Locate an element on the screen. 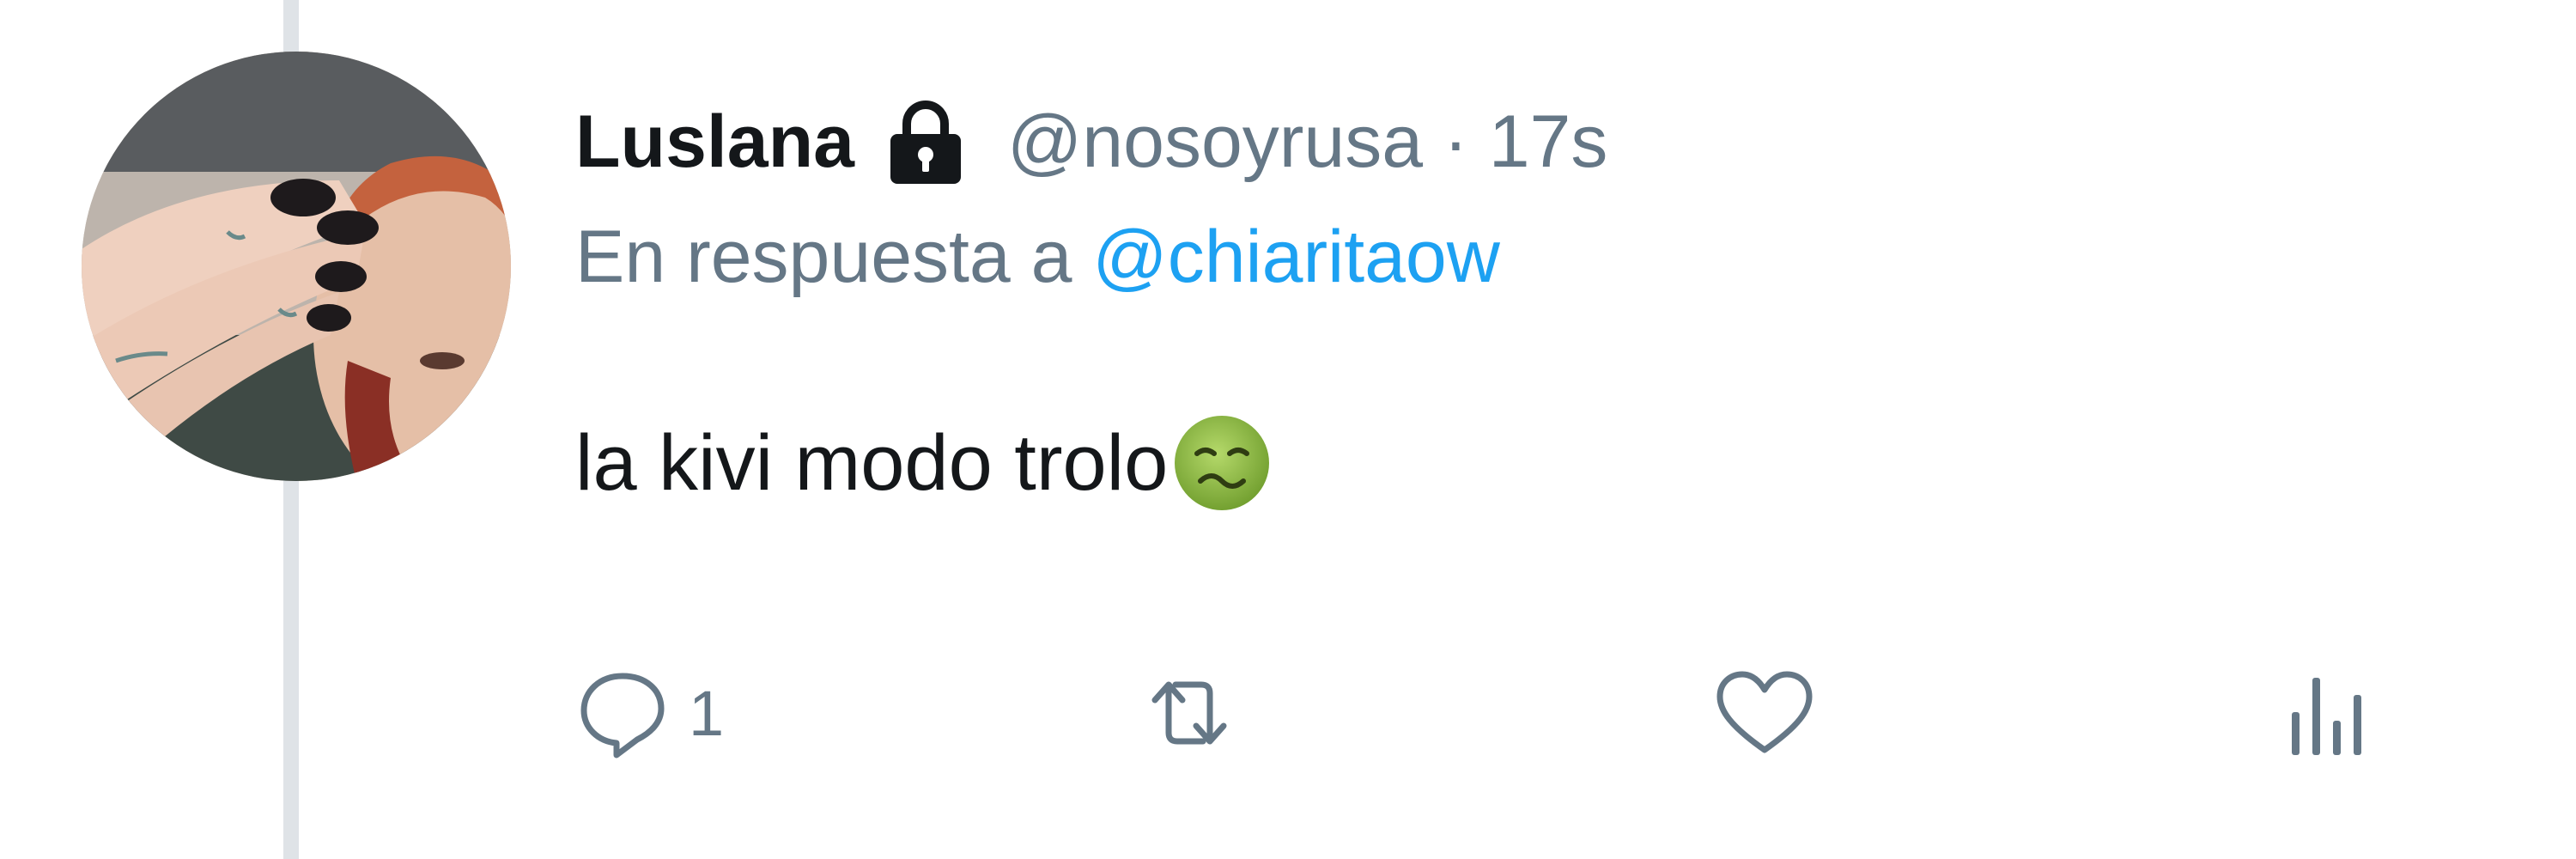  retweet-icon is located at coordinates (1189, 713).